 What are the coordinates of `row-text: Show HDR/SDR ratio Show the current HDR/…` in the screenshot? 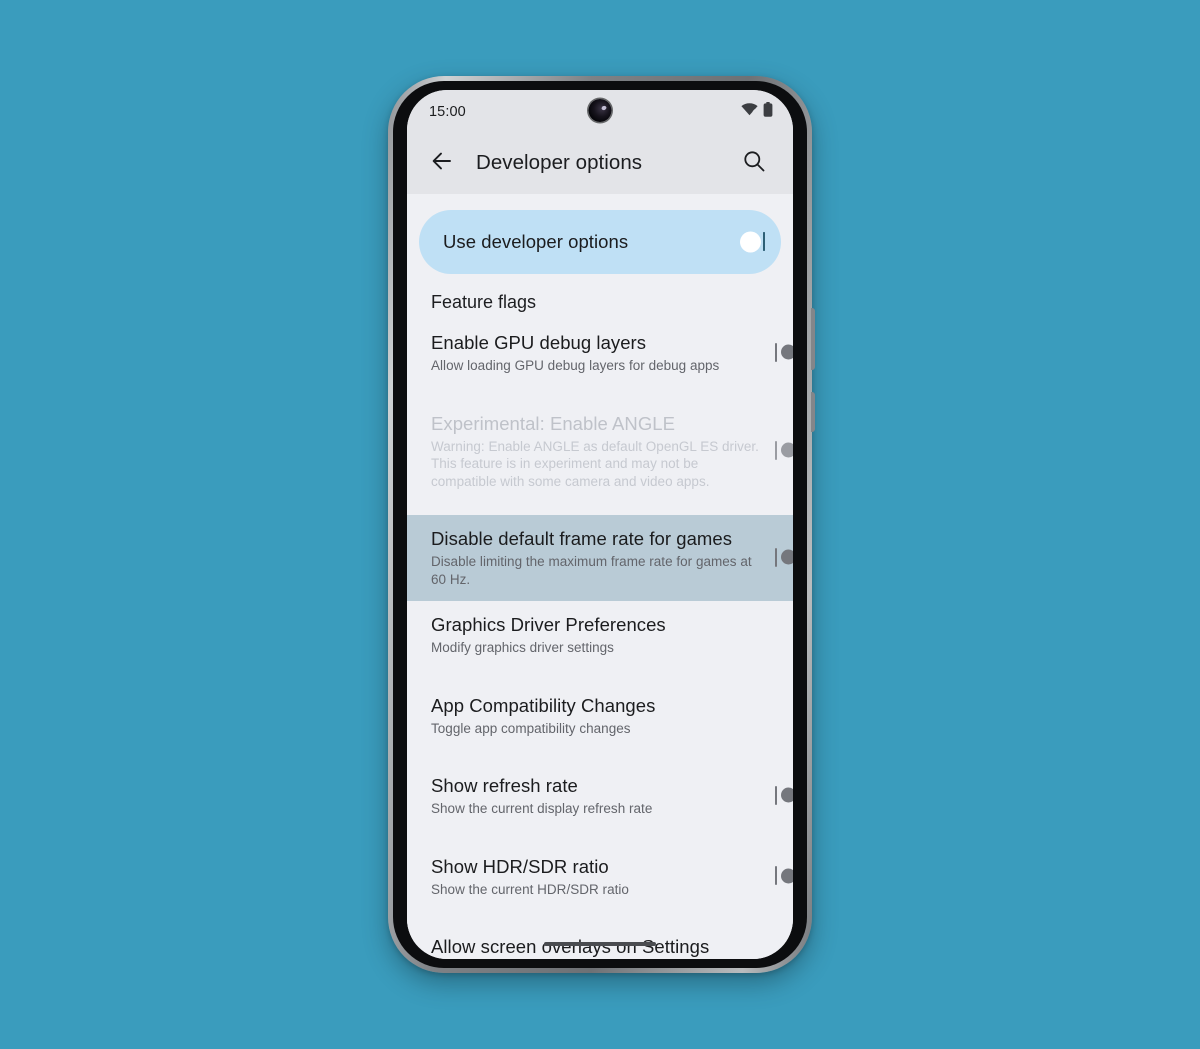 It's located at (603, 877).